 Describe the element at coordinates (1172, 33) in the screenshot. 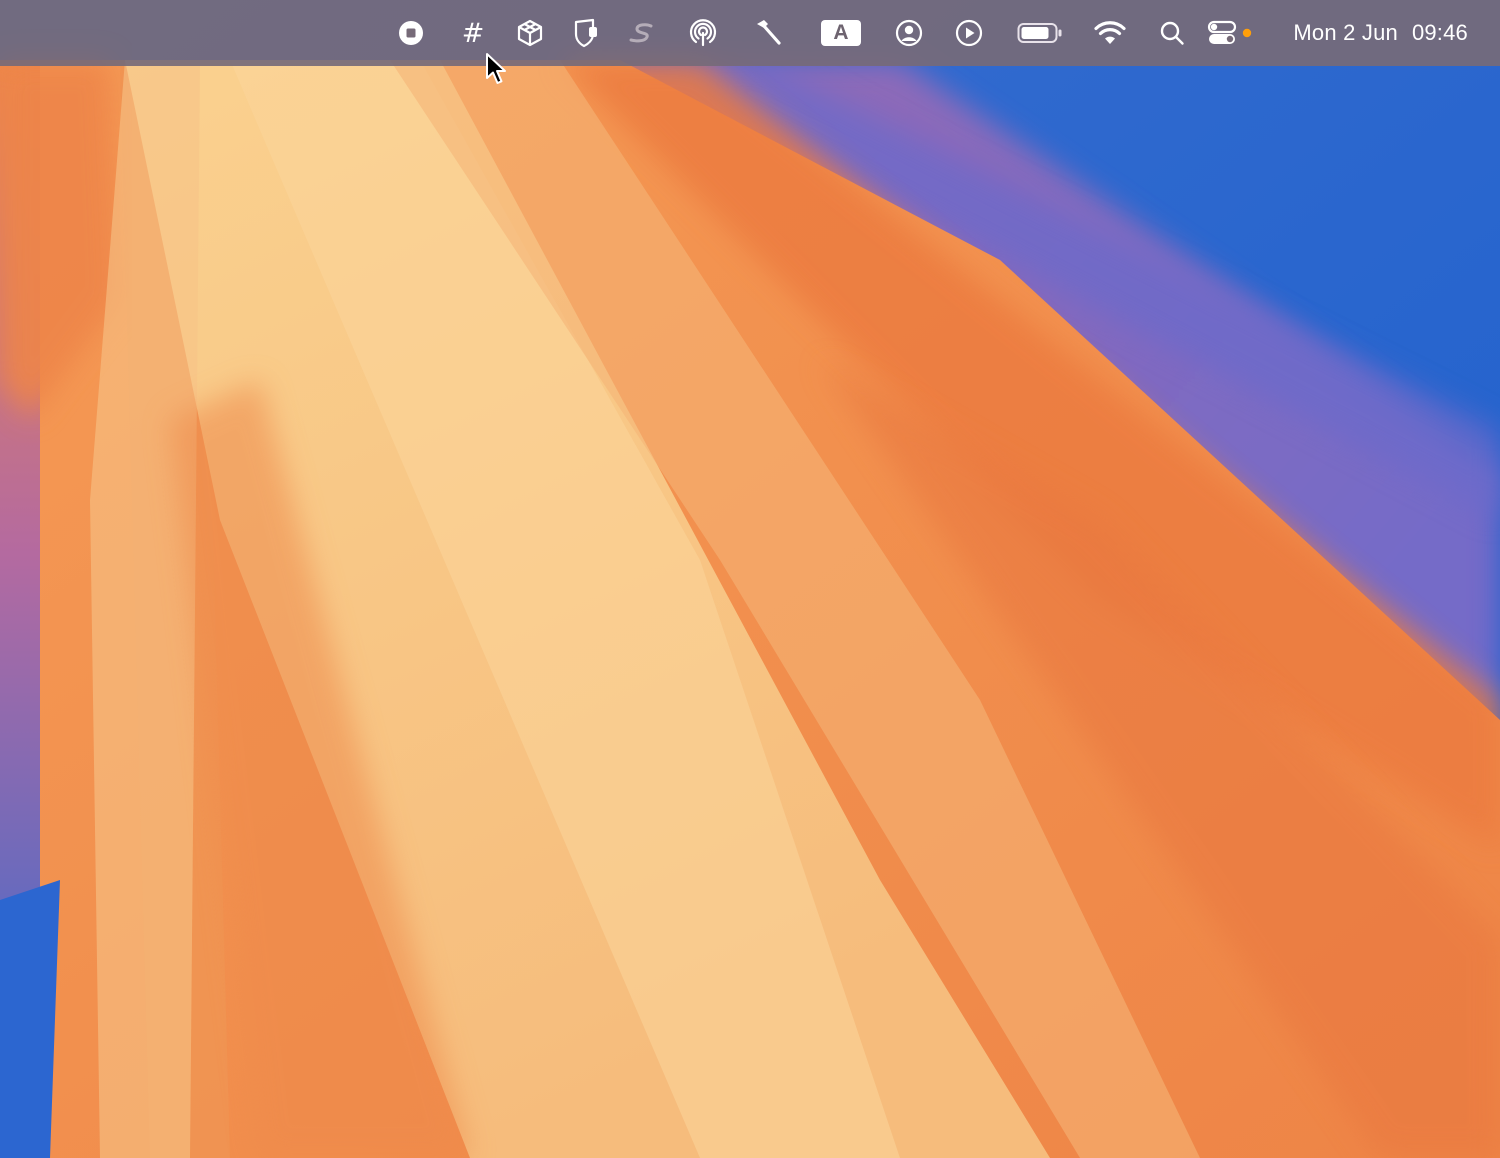

I see `spotlight-search-icon` at that location.